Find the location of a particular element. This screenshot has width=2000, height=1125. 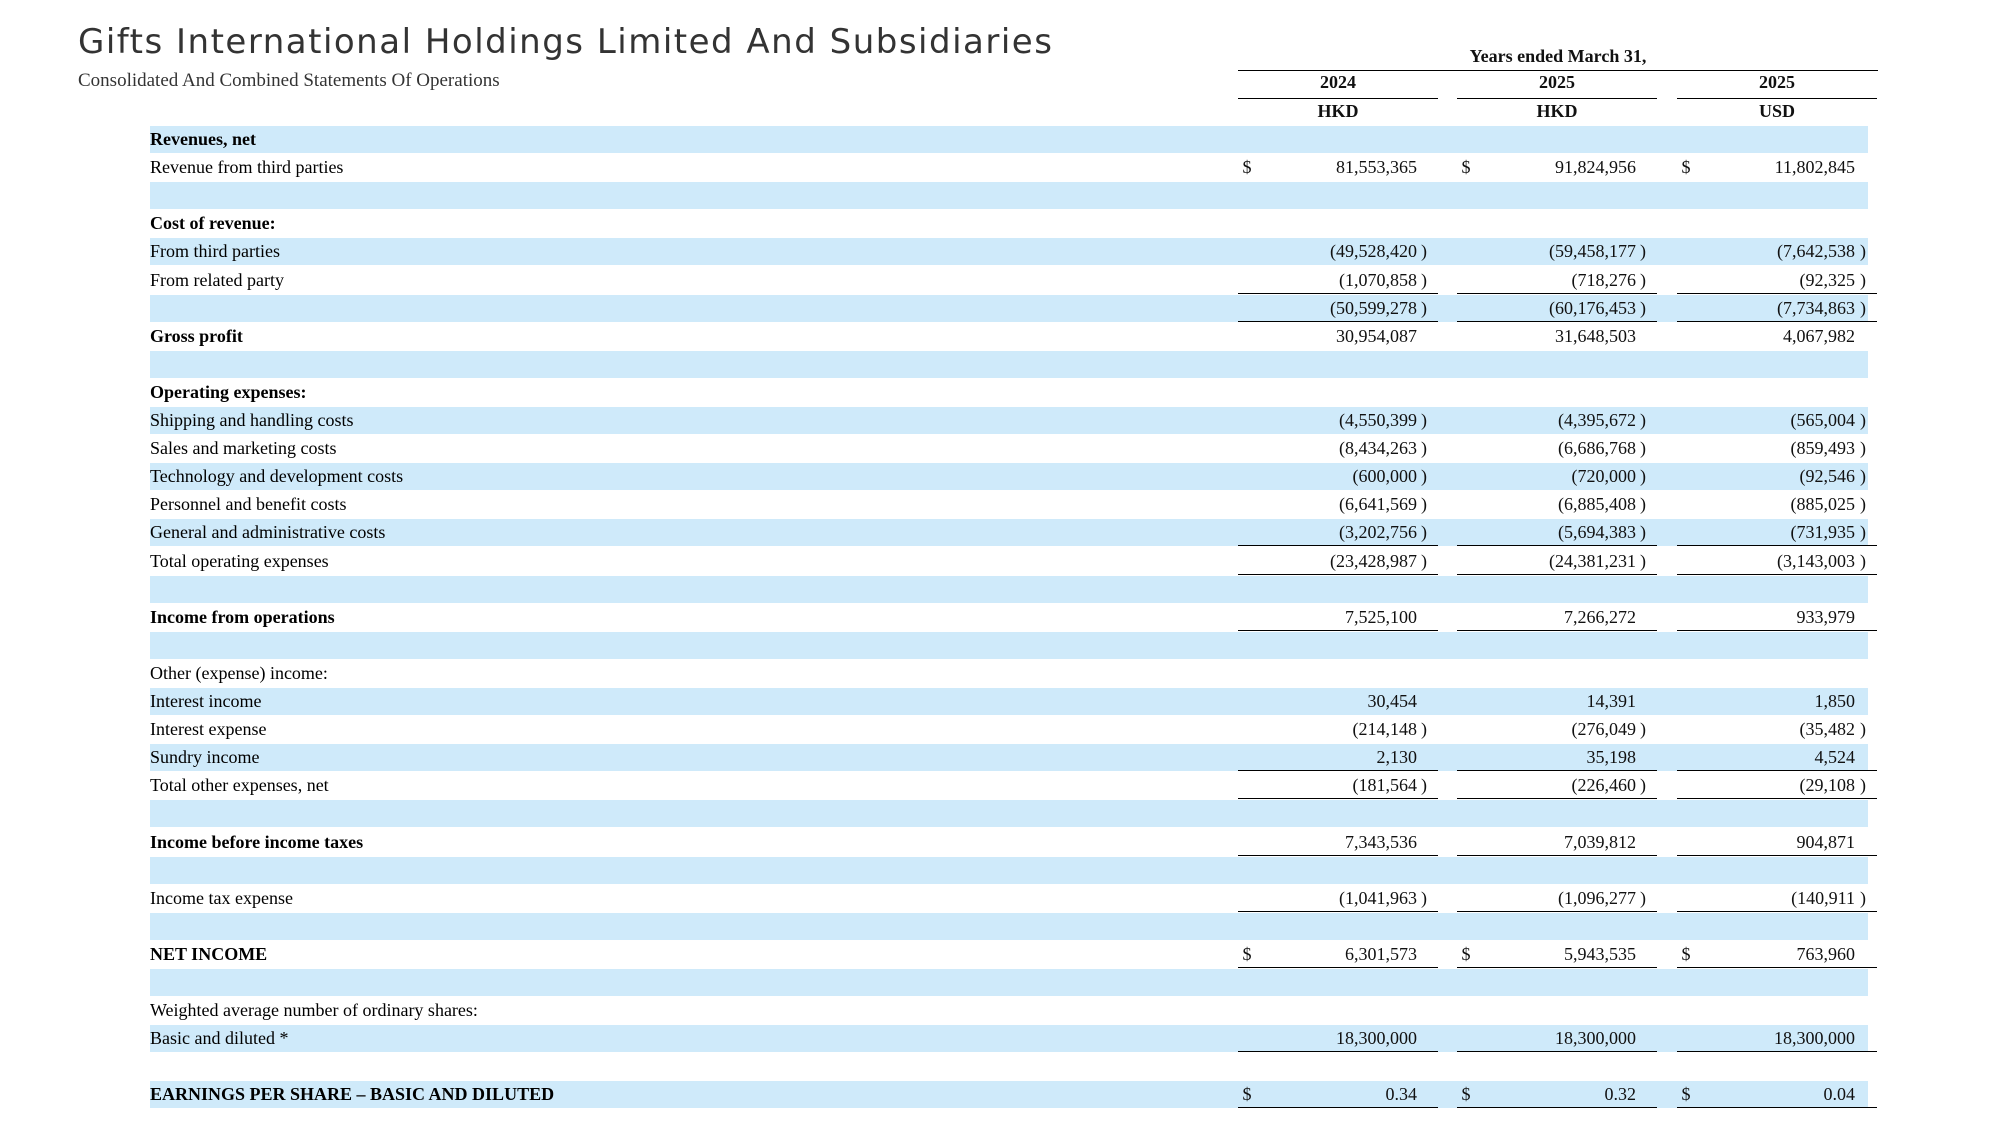

row-label: Total other expenses, net is located at coordinates (239, 785).